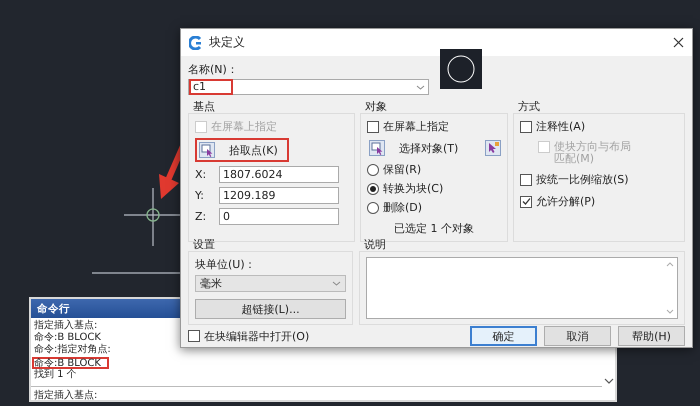 This screenshot has height=406, width=700. What do you see at coordinates (376, 106) in the screenshot?
I see `group-title: 对象` at bounding box center [376, 106].